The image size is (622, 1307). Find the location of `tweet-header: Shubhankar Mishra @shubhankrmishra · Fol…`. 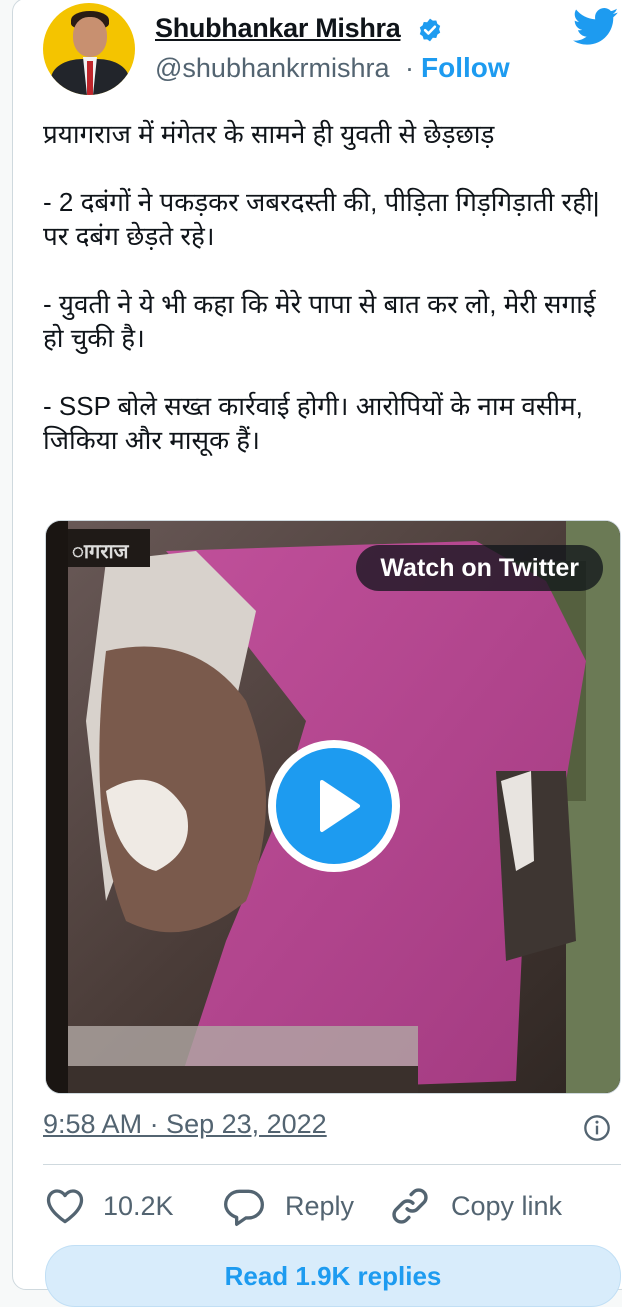

tweet-header: Shubhankar Mishra @shubhankrmishra · Fol… is located at coordinates (332, 51).